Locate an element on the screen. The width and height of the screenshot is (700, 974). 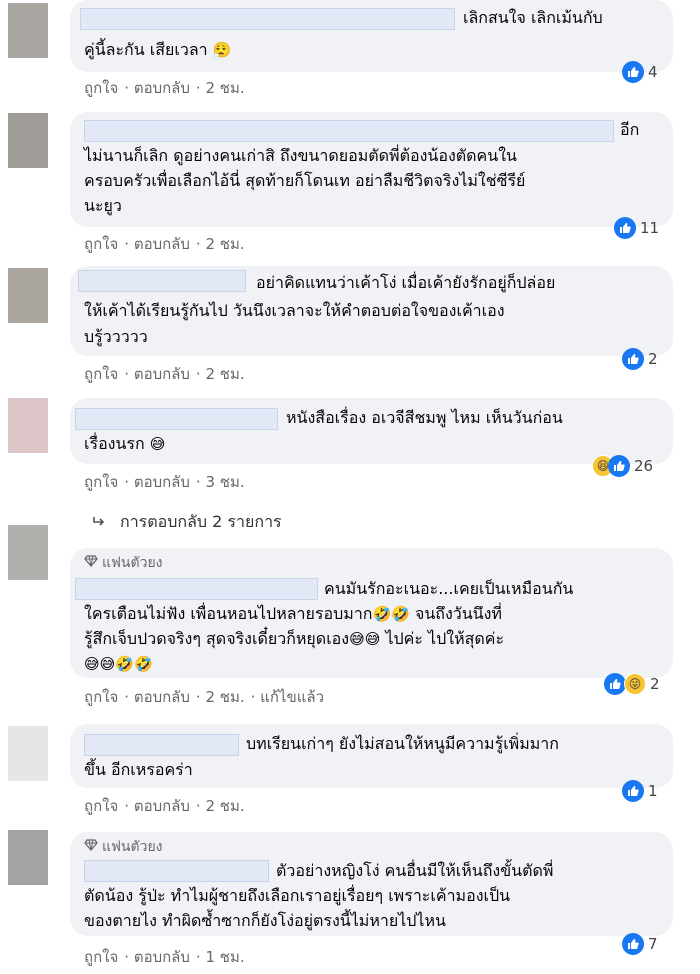
comment-text: ขึ้น อีกเหรอคร่า is located at coordinates (138, 769).